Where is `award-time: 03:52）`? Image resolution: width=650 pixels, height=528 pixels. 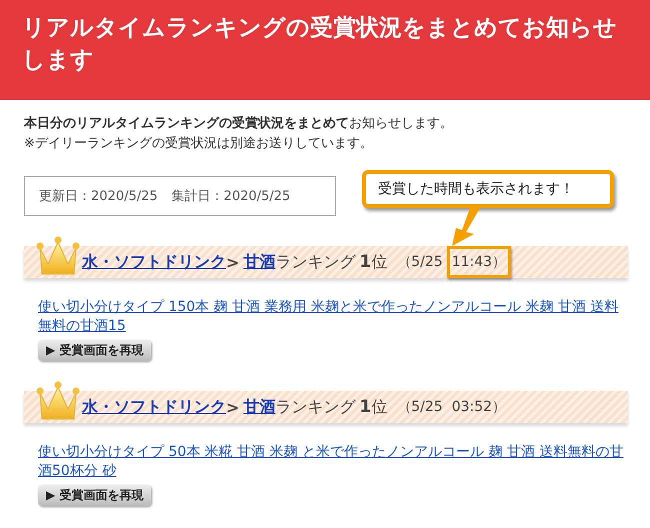 award-time: 03:52） is located at coordinates (479, 407).